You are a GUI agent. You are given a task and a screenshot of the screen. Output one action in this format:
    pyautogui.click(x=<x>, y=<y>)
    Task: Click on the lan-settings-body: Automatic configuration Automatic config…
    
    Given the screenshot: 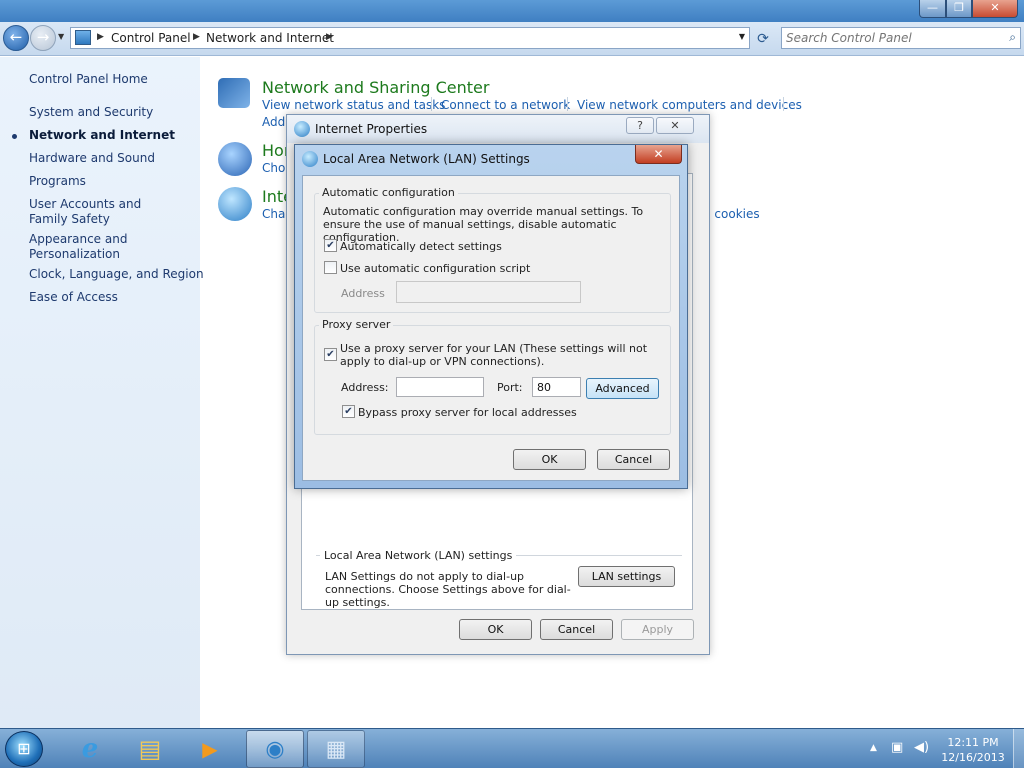 What is the action you would take?
    pyautogui.click(x=491, y=328)
    